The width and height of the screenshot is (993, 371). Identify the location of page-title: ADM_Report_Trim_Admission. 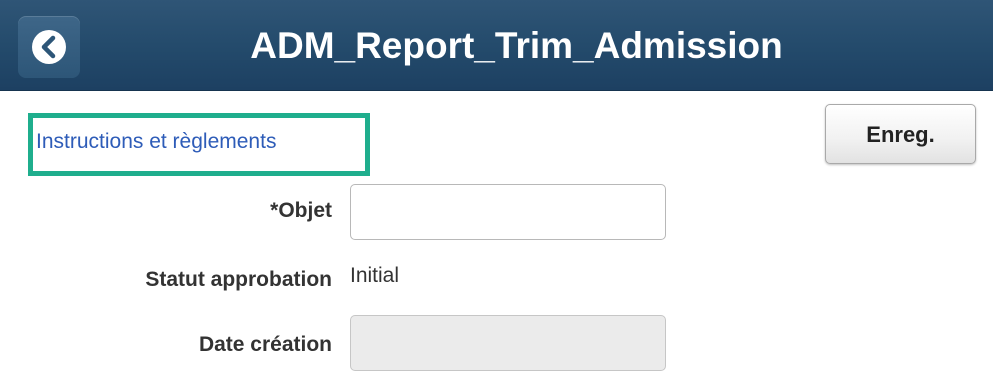
(516, 45).